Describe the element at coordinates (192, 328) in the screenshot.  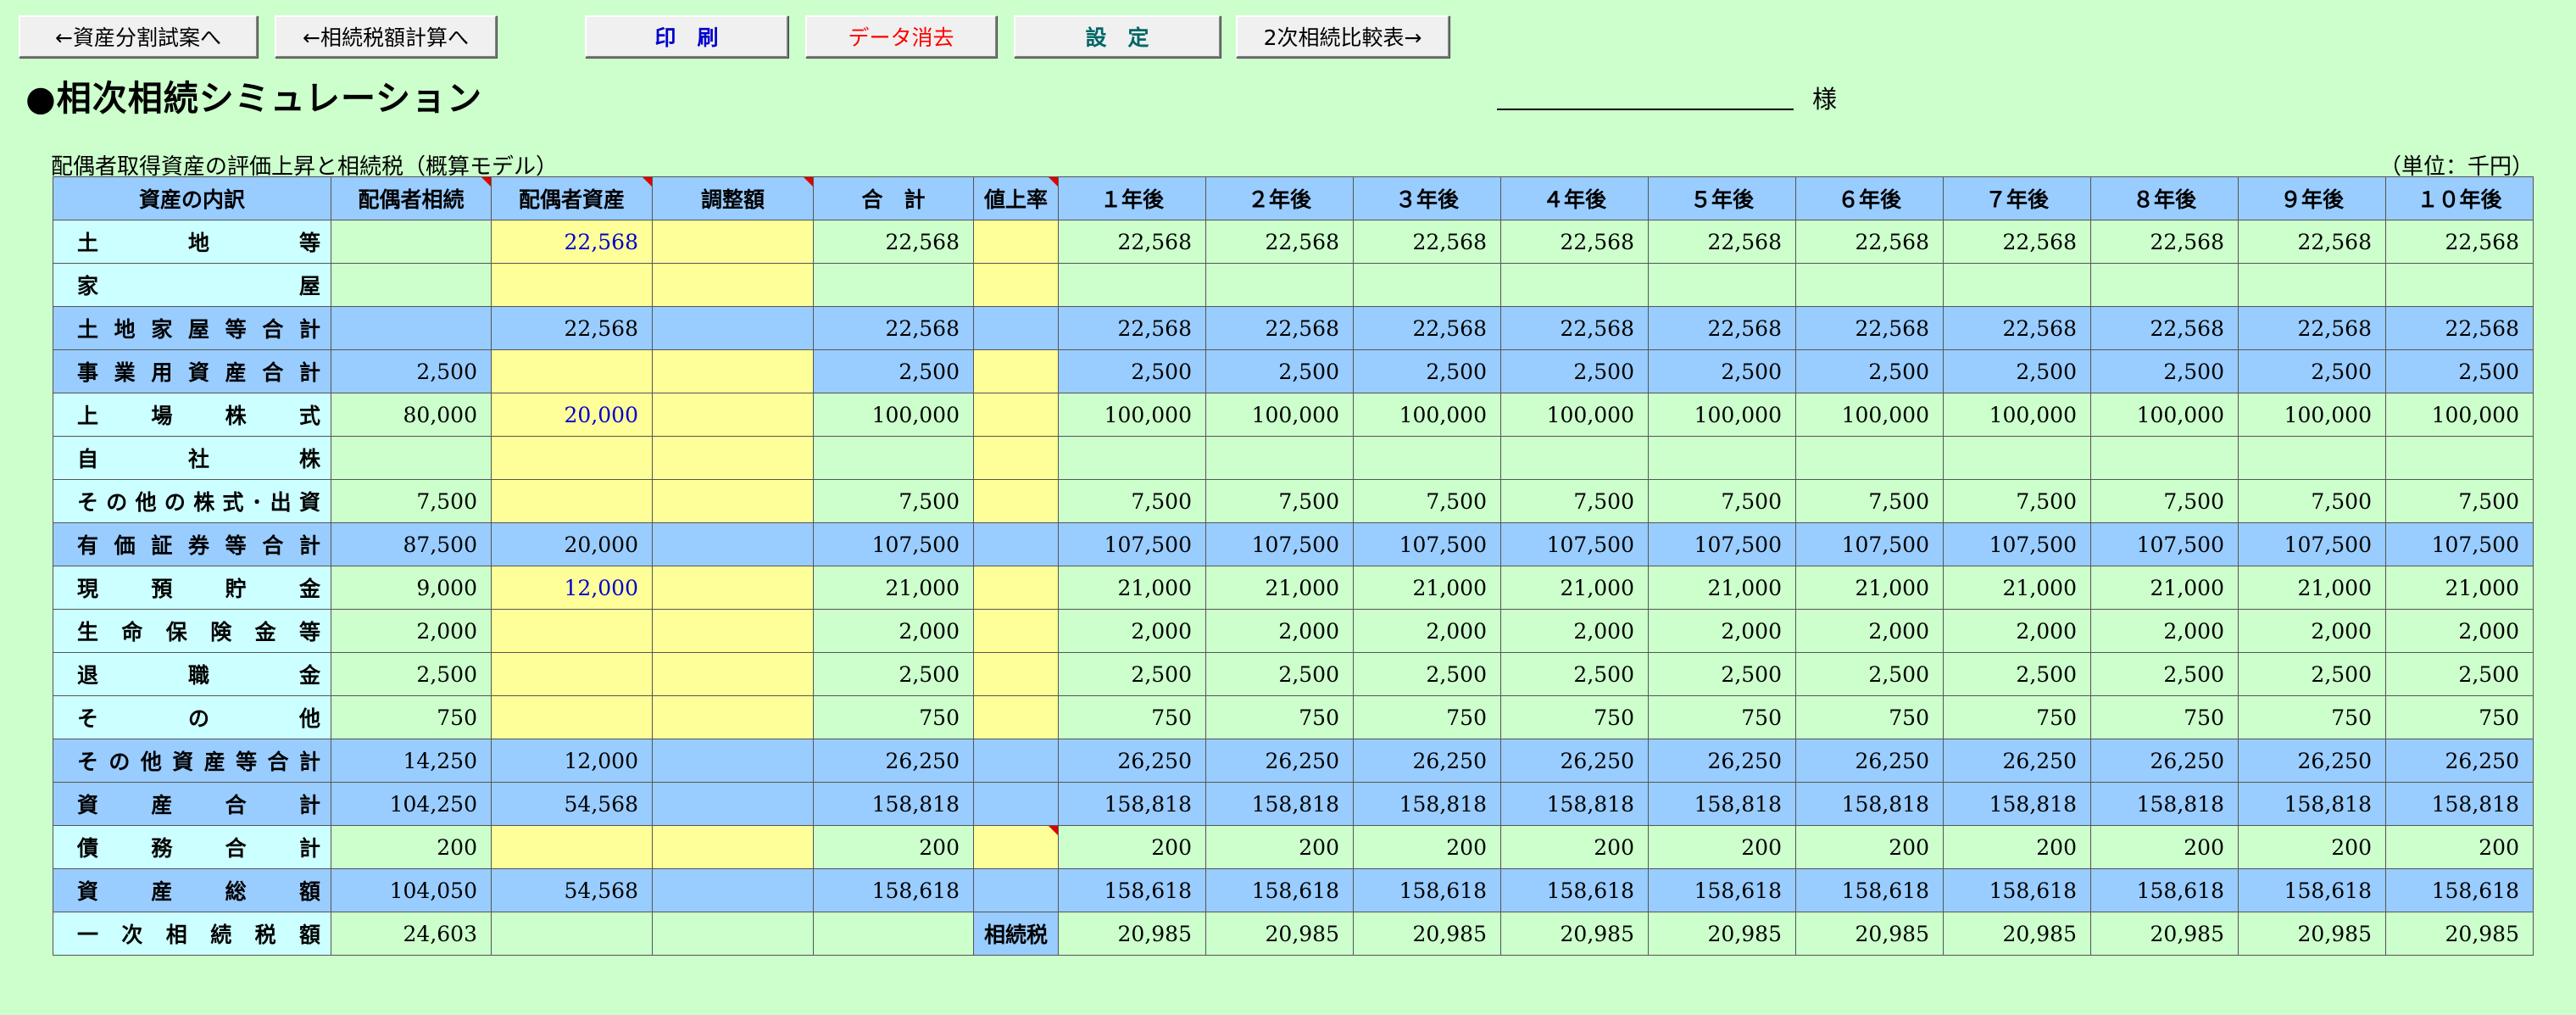
I see `row-label: 土地家屋等合計` at that location.